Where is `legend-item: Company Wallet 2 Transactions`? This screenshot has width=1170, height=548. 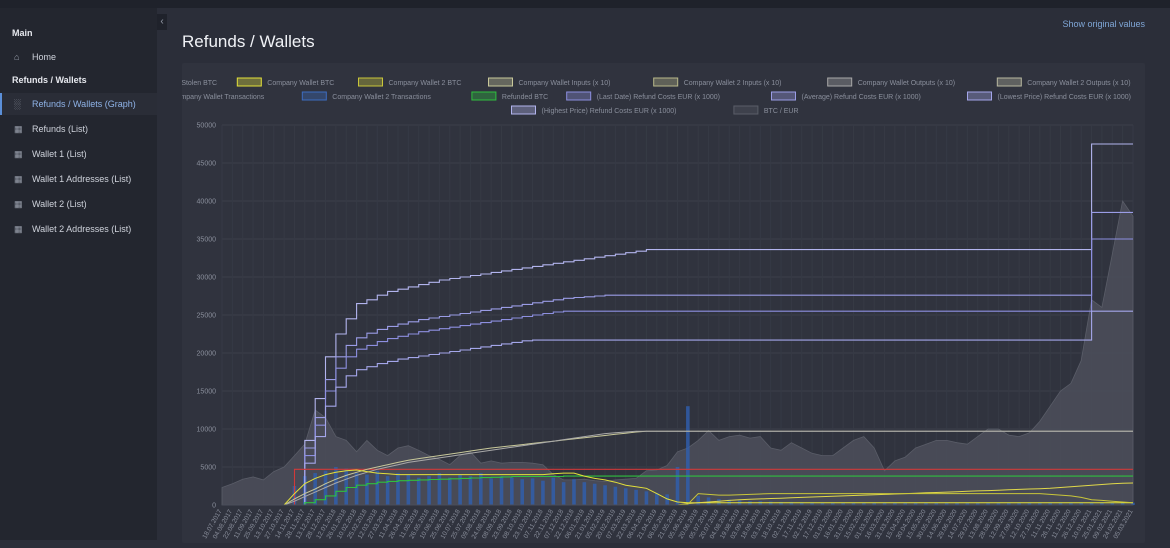 legend-item: Company Wallet 2 Transactions is located at coordinates (366, 96).